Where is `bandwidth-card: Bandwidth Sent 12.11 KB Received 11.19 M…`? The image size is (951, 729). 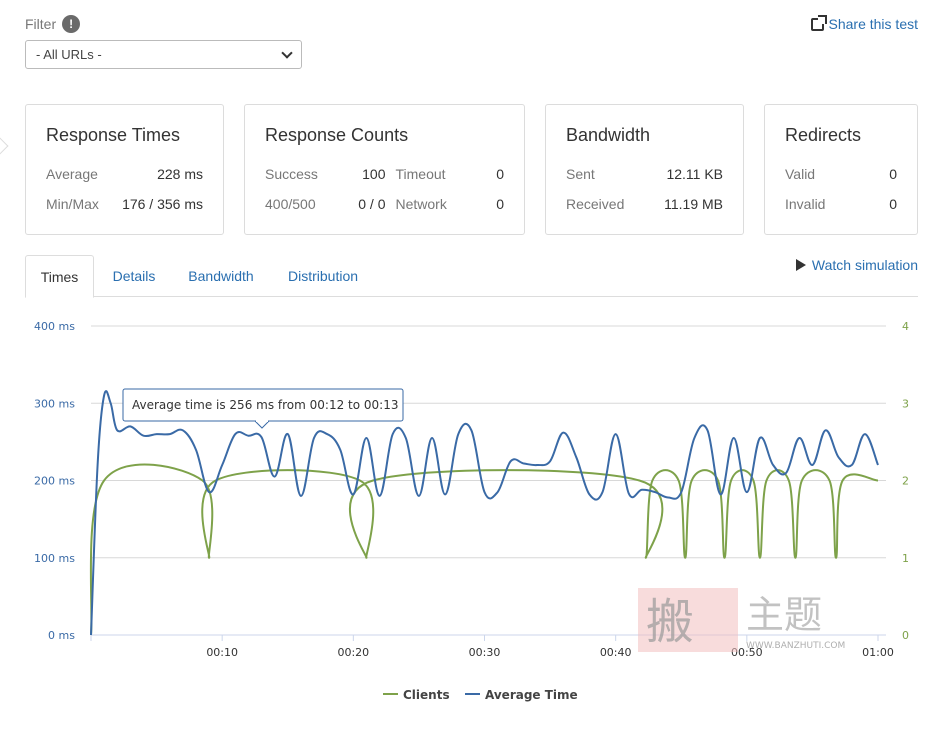 bandwidth-card: Bandwidth Sent 12.11 KB Received 11.19 M… is located at coordinates (644, 169).